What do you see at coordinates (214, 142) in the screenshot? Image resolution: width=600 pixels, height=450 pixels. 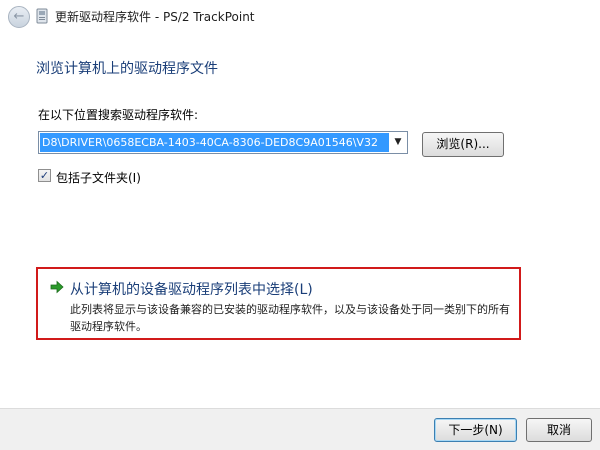 I see `path-input` at bounding box center [214, 142].